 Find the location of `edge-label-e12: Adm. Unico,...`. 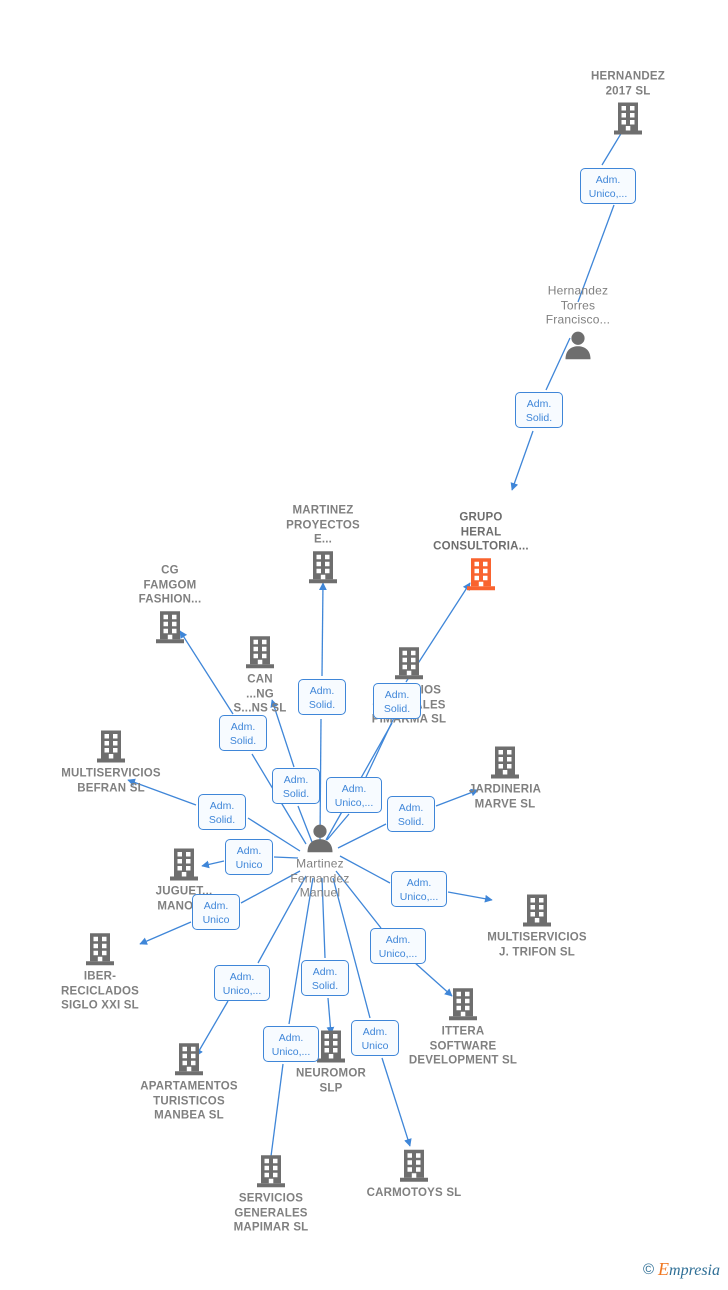

edge-label-e12: Adm. Unico,... is located at coordinates (419, 889).